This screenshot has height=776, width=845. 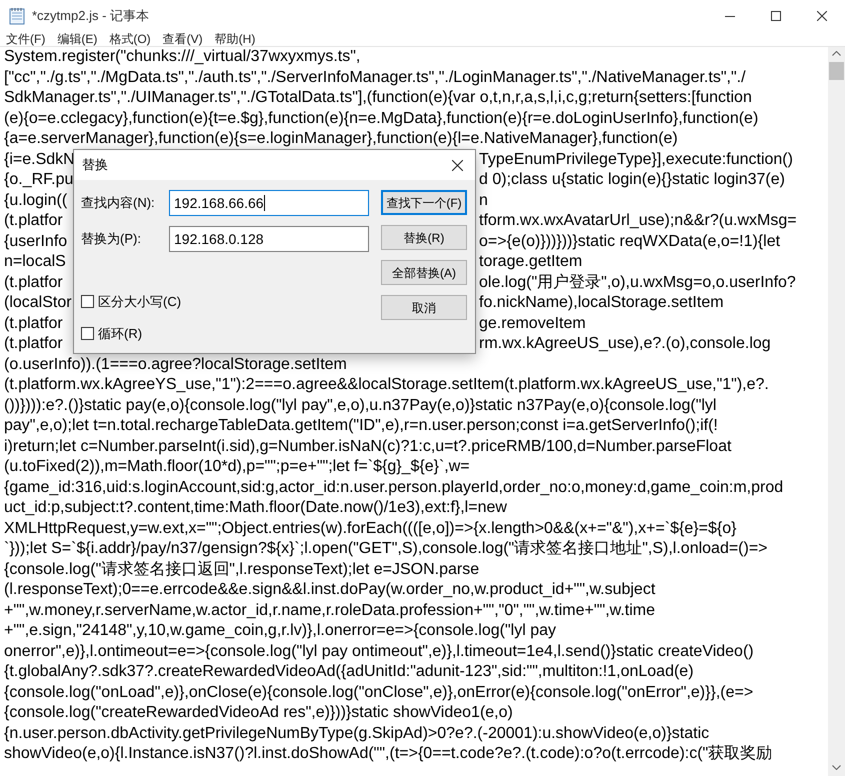 What do you see at coordinates (382, 118) in the screenshot?
I see `code-line: (e){o=e.cclegacy},function(e){t=e.$g},function(e){n=e.MgData},function(e){r=e.doLoginUserInfo},function(e)` at bounding box center [382, 118].